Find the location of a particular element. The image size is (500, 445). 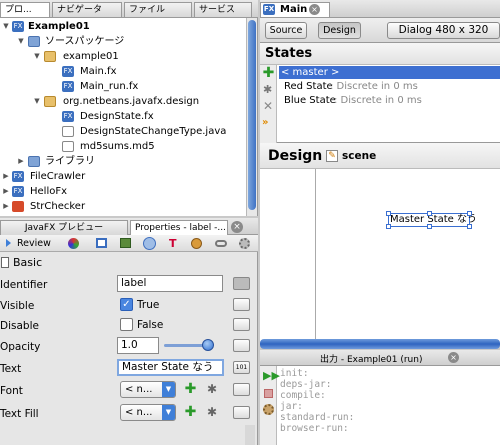

tree-scrollbar is located at coordinates (251, 117).